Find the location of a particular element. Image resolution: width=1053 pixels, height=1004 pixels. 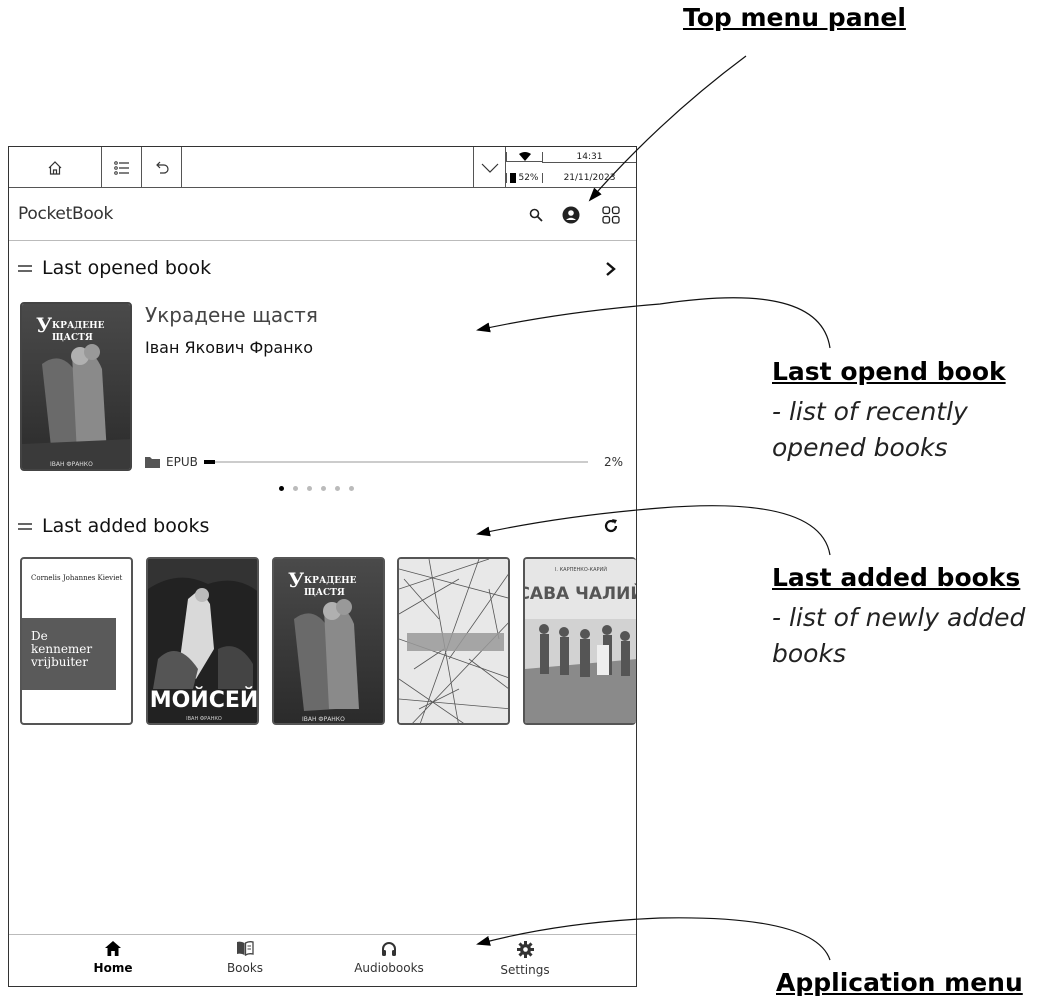

refresh-icon is located at coordinates (611, 526).